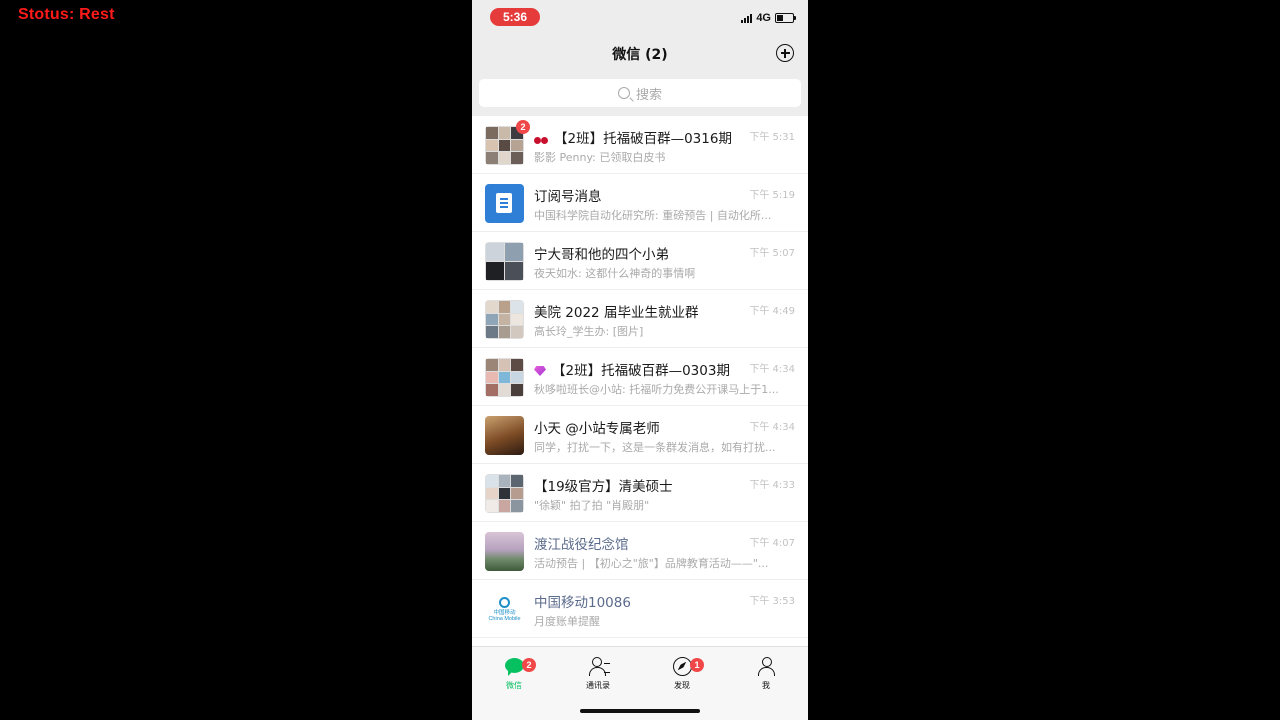 The image size is (1280, 720). What do you see at coordinates (772, 137) in the screenshot?
I see `chat-time: 下午 5:31` at bounding box center [772, 137].